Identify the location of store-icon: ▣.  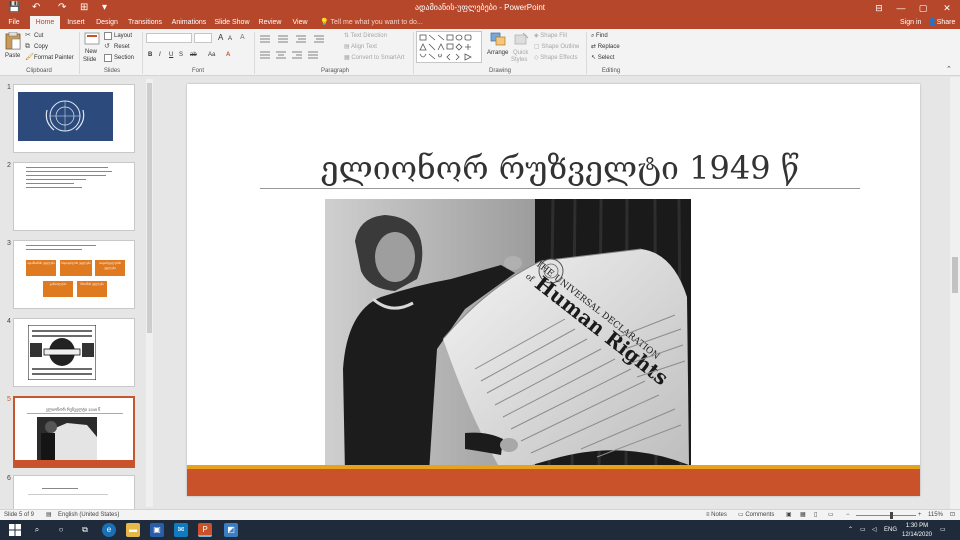
(157, 530).